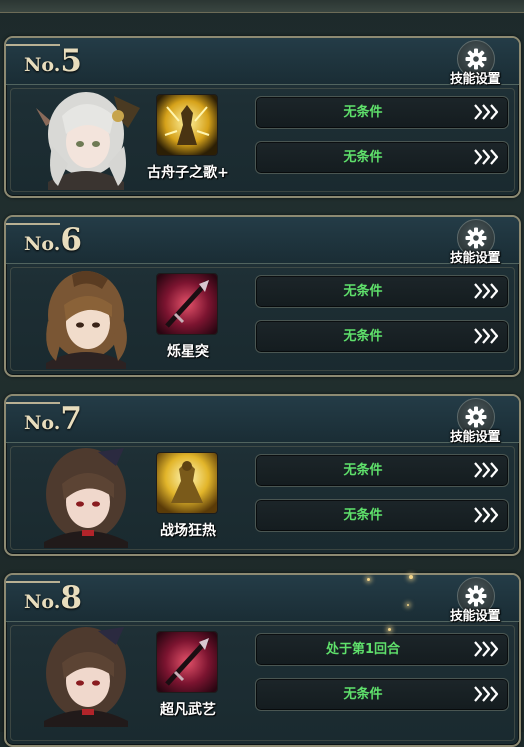 Image resolution: width=524 pixels, height=747 pixels. What do you see at coordinates (188, 352) in the screenshot?
I see `skill-name: 烁星突` at bounding box center [188, 352].